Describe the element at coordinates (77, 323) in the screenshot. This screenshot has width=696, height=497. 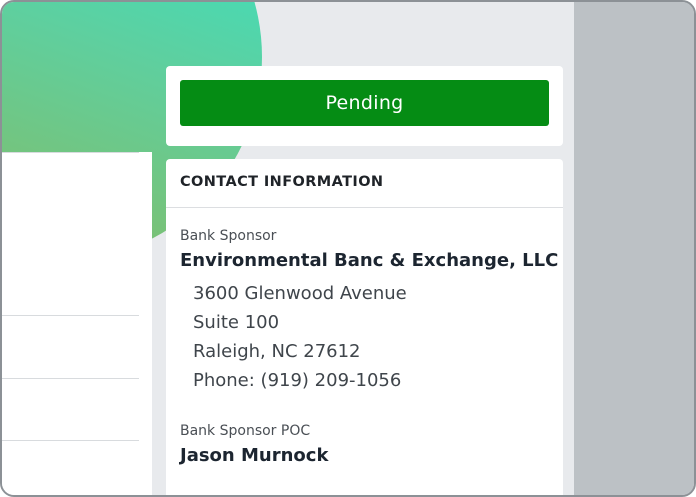
I see `left-list-panel` at that location.